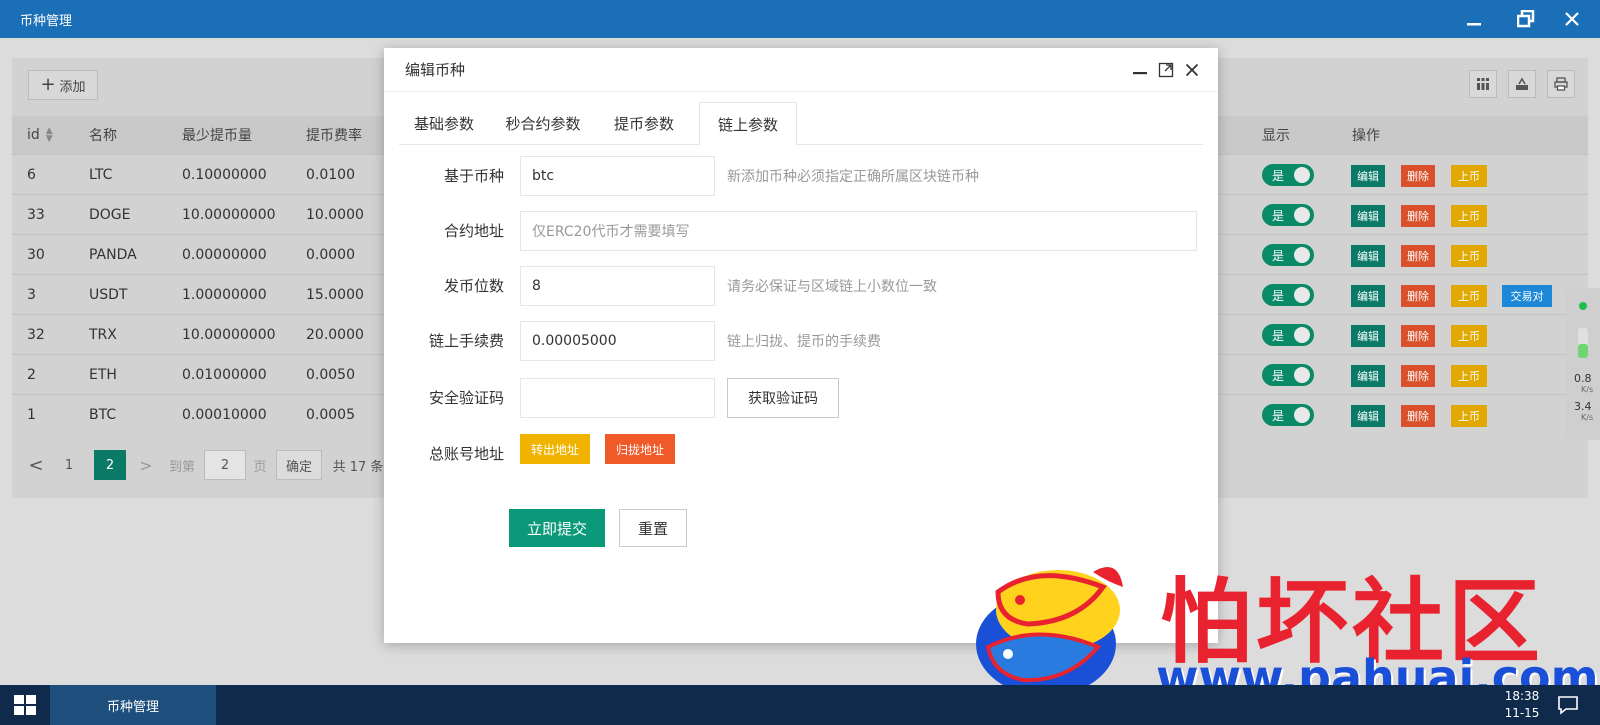 The width and height of the screenshot is (1600, 725). Describe the element at coordinates (133, 705) in the screenshot. I see `taskbar-app-coin-management: 币种管理` at that location.